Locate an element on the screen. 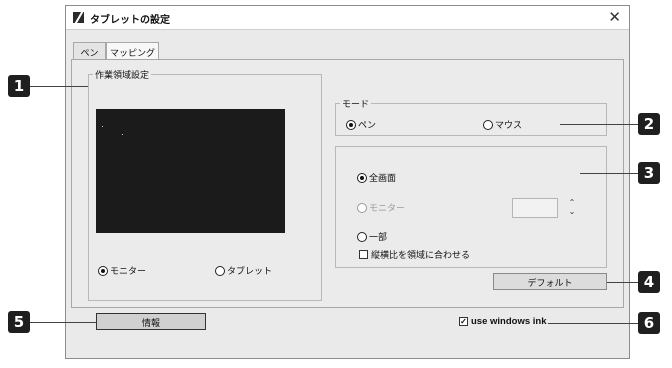 Image resolution: width=672 pixels, height=368 pixels. spin-down-icon: ⌄ is located at coordinates (572, 211).